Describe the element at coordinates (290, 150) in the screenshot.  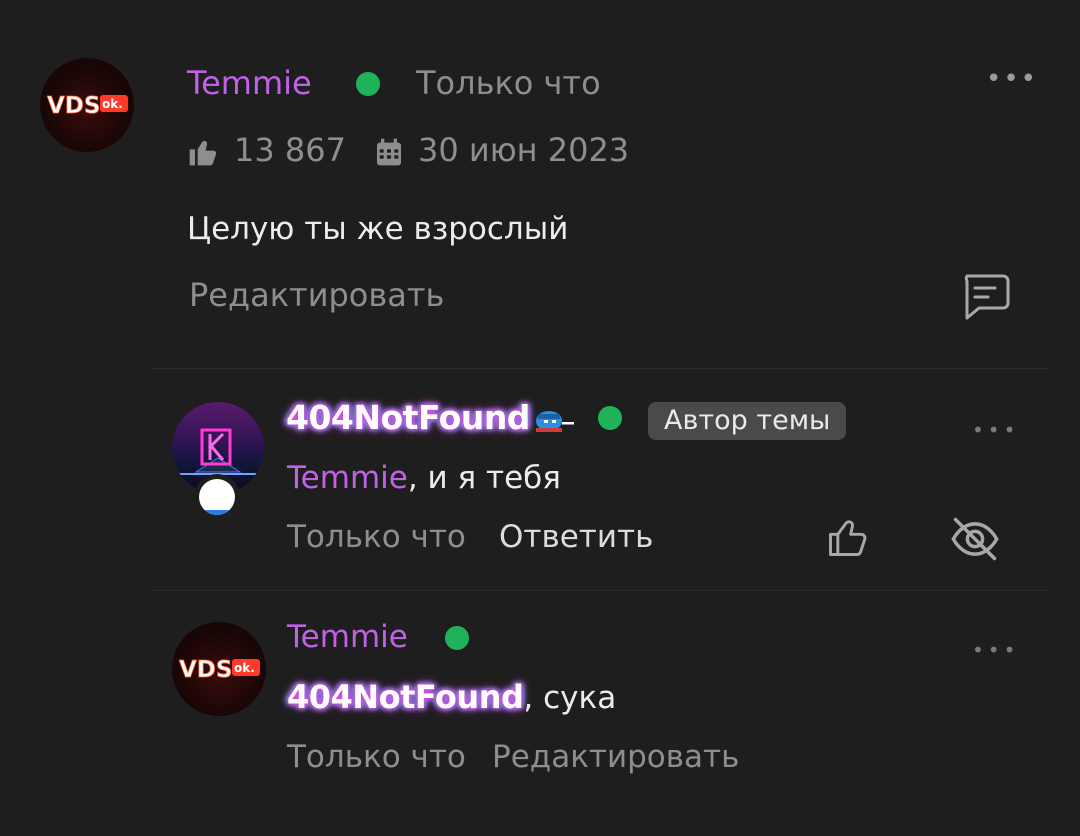
I see `likes-count: 13 867` at that location.